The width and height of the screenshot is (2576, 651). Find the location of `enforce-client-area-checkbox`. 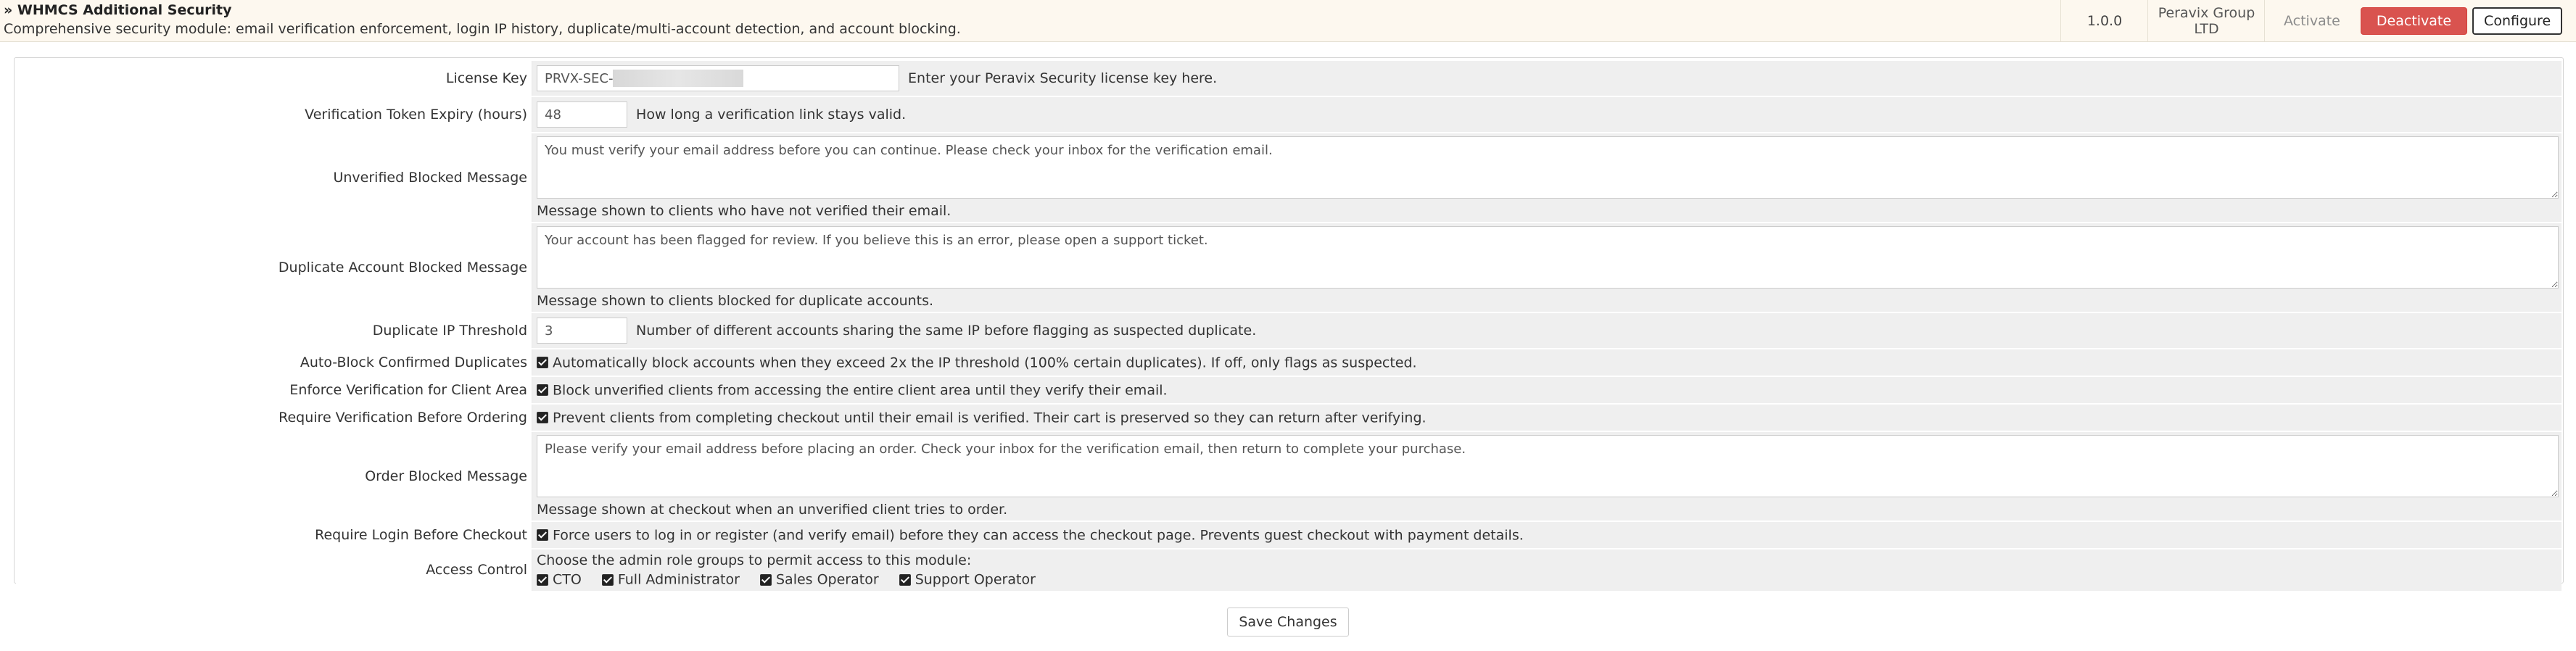

enforce-client-area-checkbox is located at coordinates (542, 390).